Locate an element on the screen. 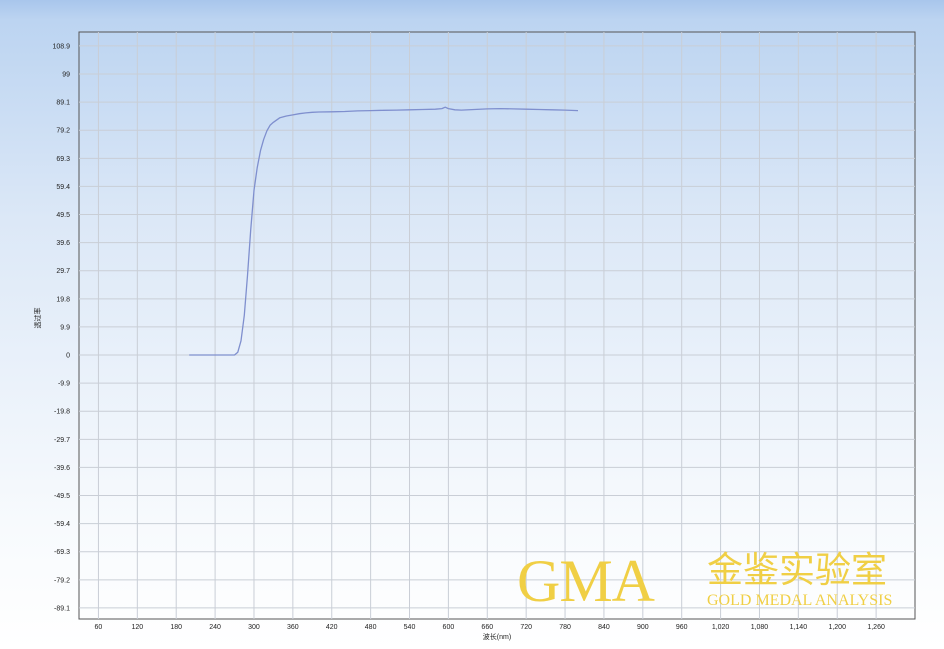 The height and width of the screenshot is (649, 944). y-tick-label: 0 is located at coordinates (68, 356).